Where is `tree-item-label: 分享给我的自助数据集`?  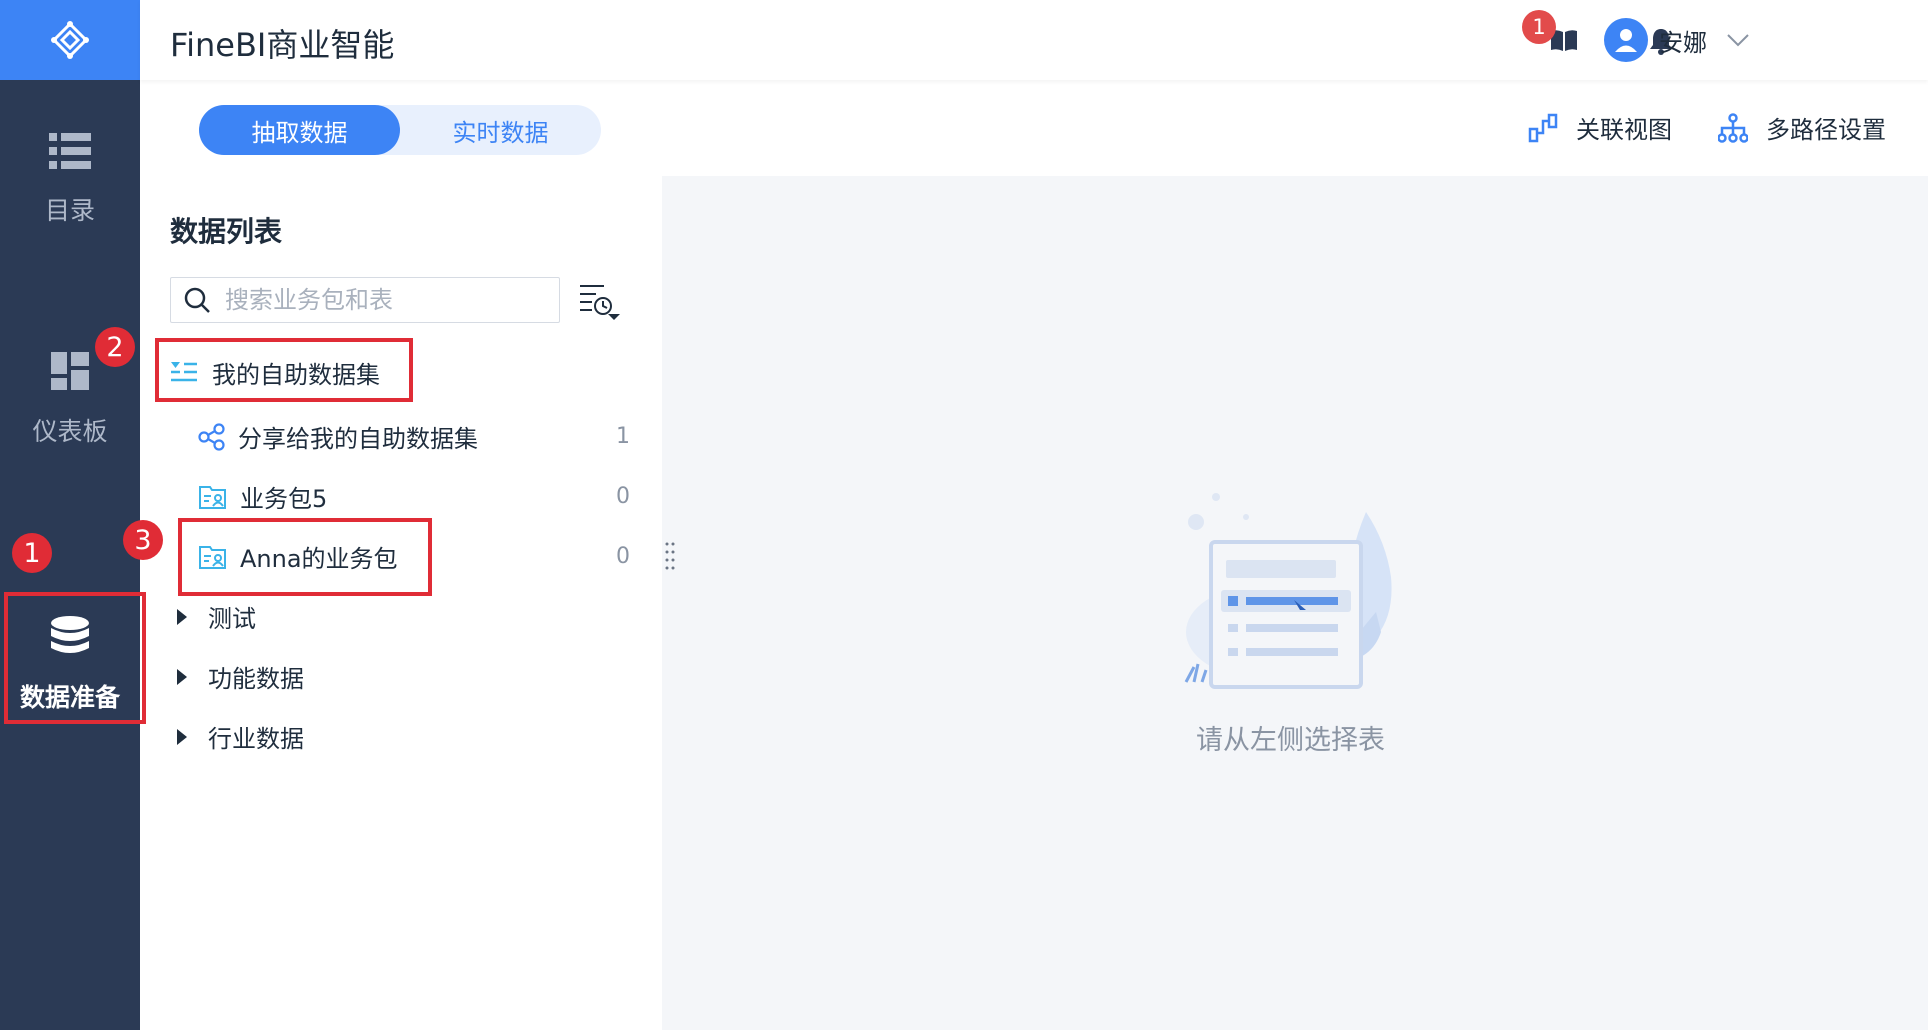 tree-item-label: 分享给我的自助数据集 is located at coordinates (358, 439).